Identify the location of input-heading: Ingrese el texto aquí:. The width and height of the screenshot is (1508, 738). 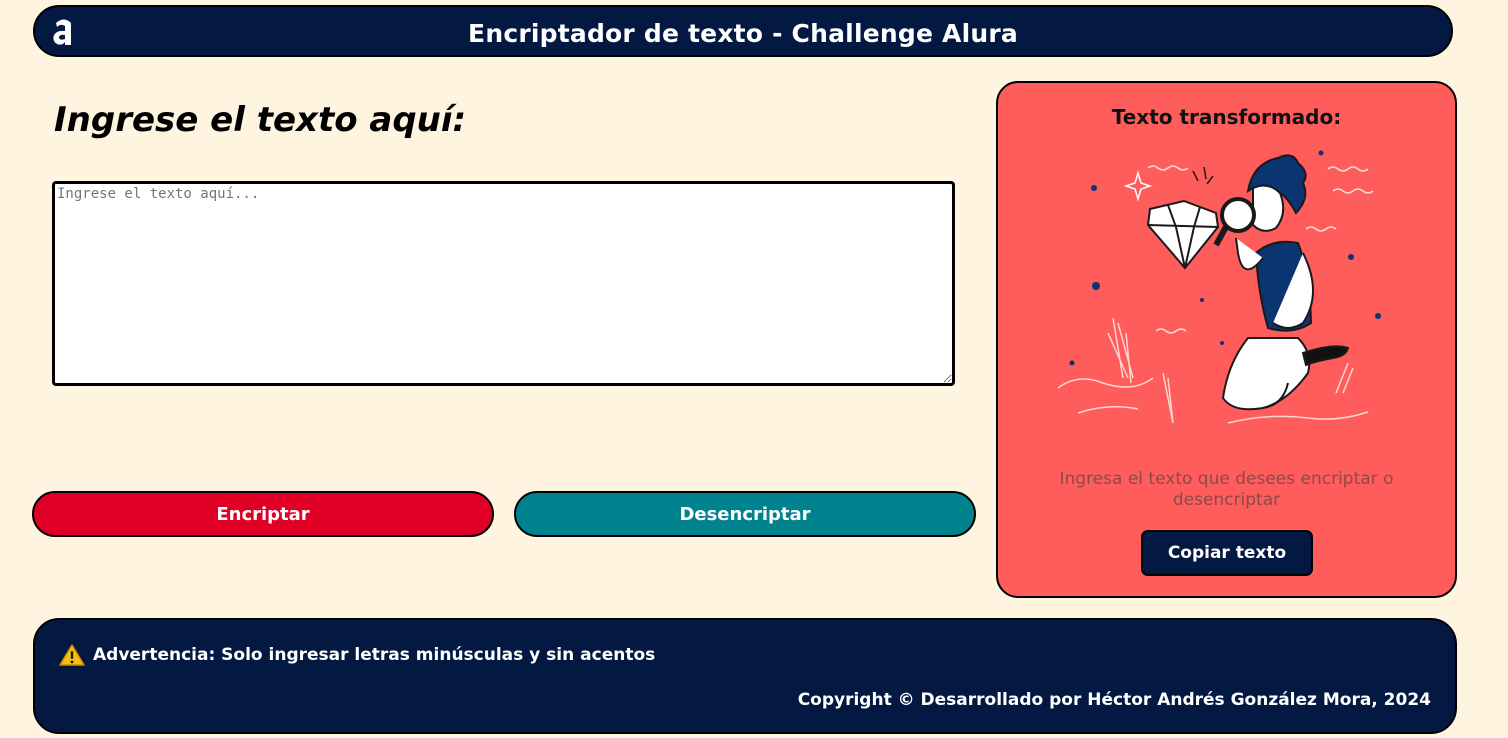
(260, 120).